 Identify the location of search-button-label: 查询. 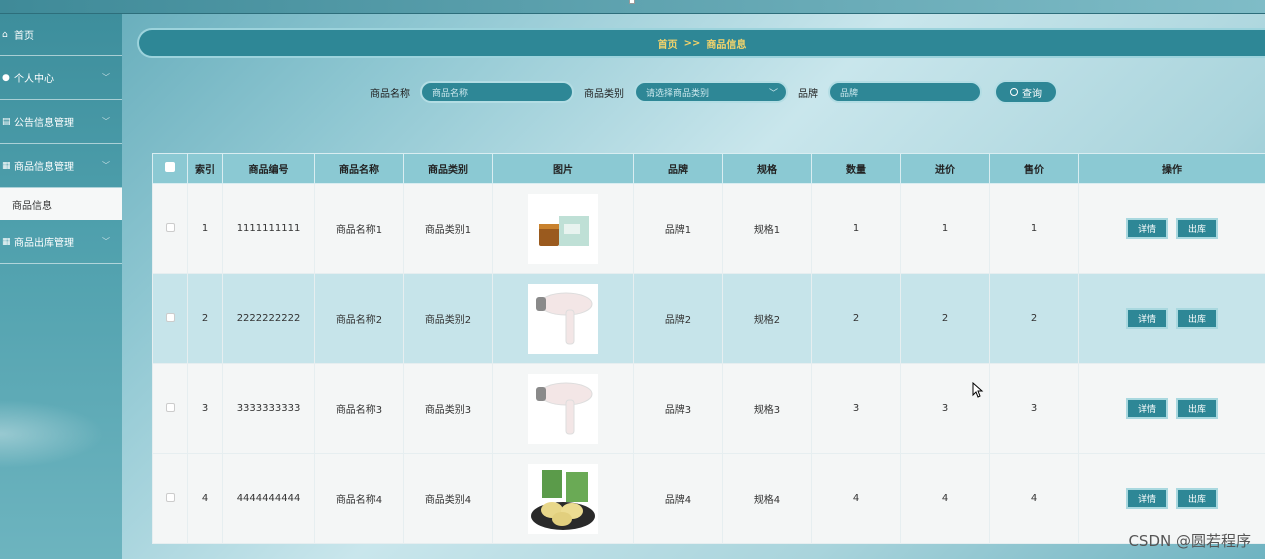
(1032, 94).